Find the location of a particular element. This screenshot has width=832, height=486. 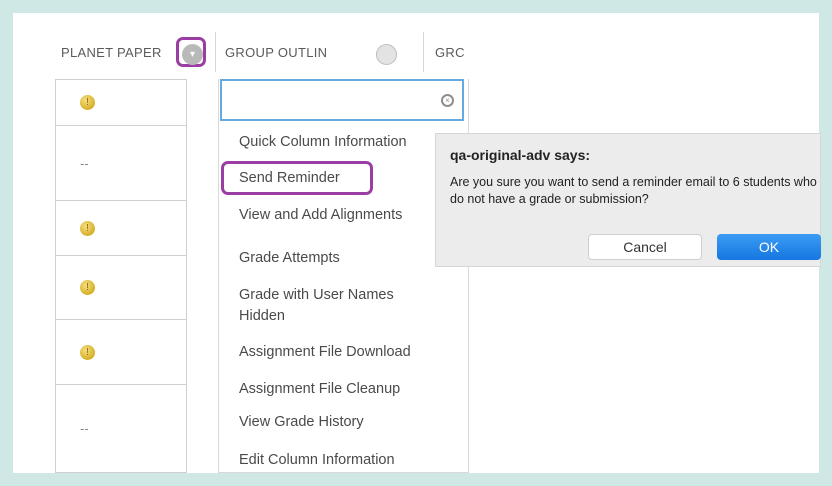

column-header-label: GRC is located at coordinates (450, 52).